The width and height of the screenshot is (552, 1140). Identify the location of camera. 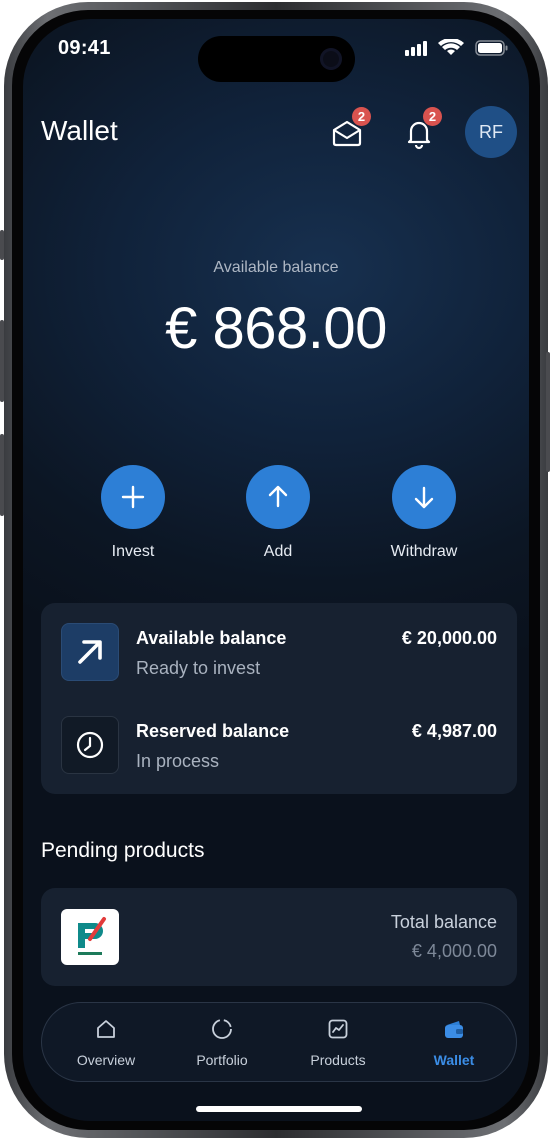
(331, 59).